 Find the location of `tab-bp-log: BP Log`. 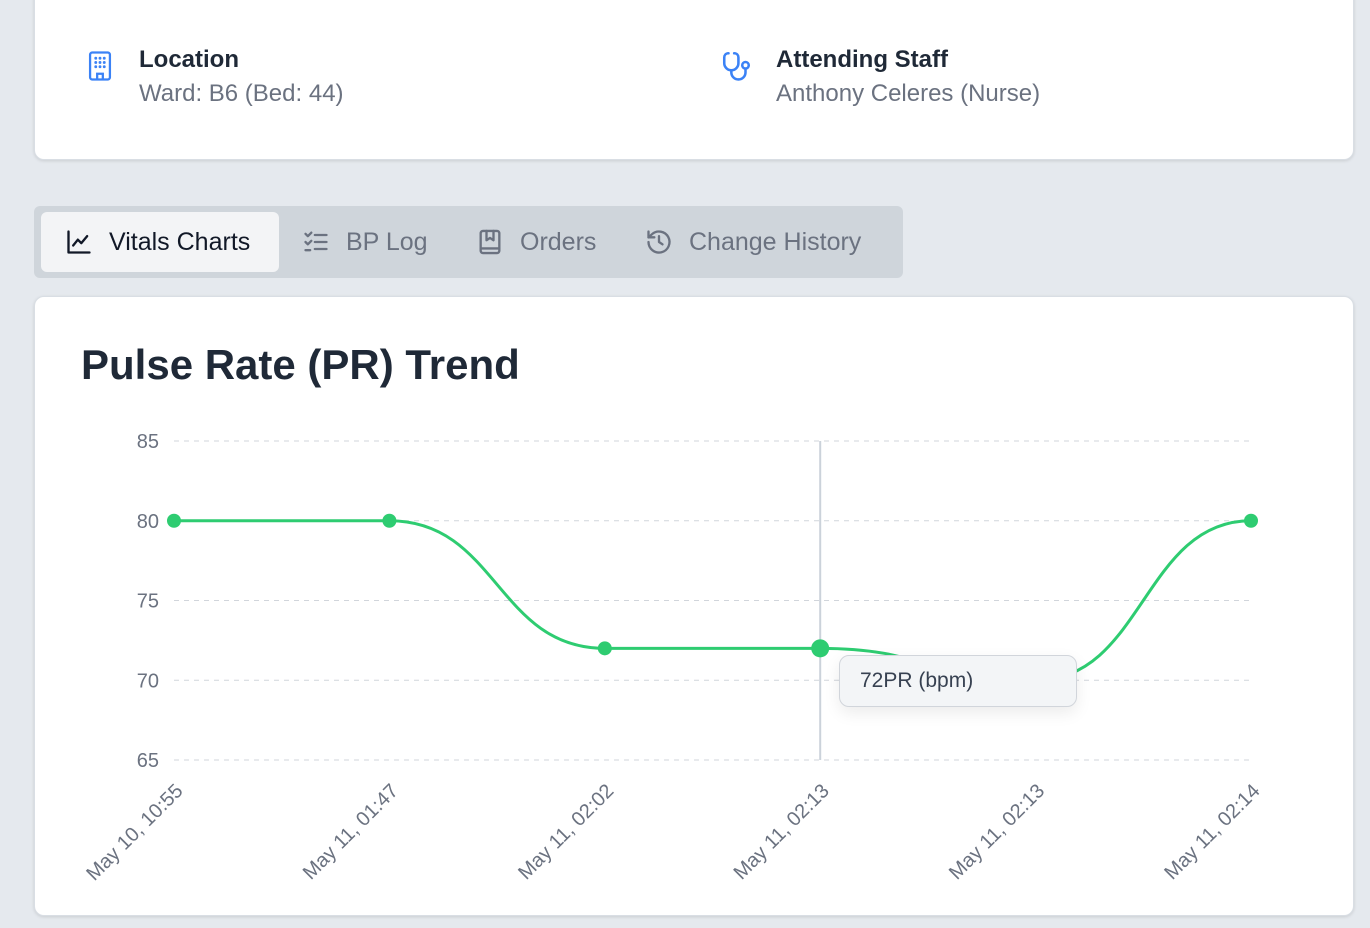

tab-bp-log: BP Log is located at coordinates (365, 242).